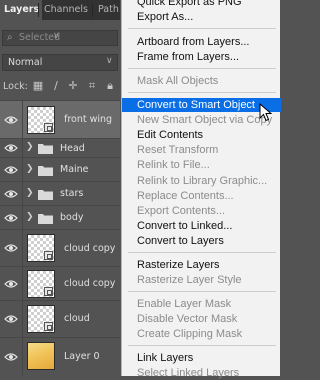 Image resolution: width=320 pixels, height=380 pixels. Describe the element at coordinates (15, 86) in the screenshot. I see `lock-label: Lock:` at that location.